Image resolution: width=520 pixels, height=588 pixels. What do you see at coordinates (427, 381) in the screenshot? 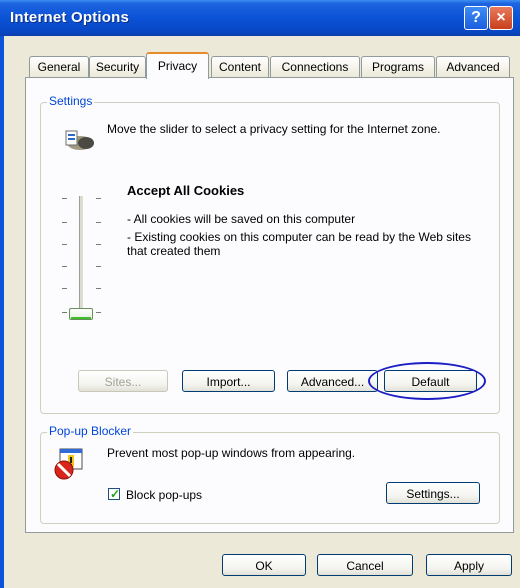
I see `annotation-highlight-ring` at bounding box center [427, 381].